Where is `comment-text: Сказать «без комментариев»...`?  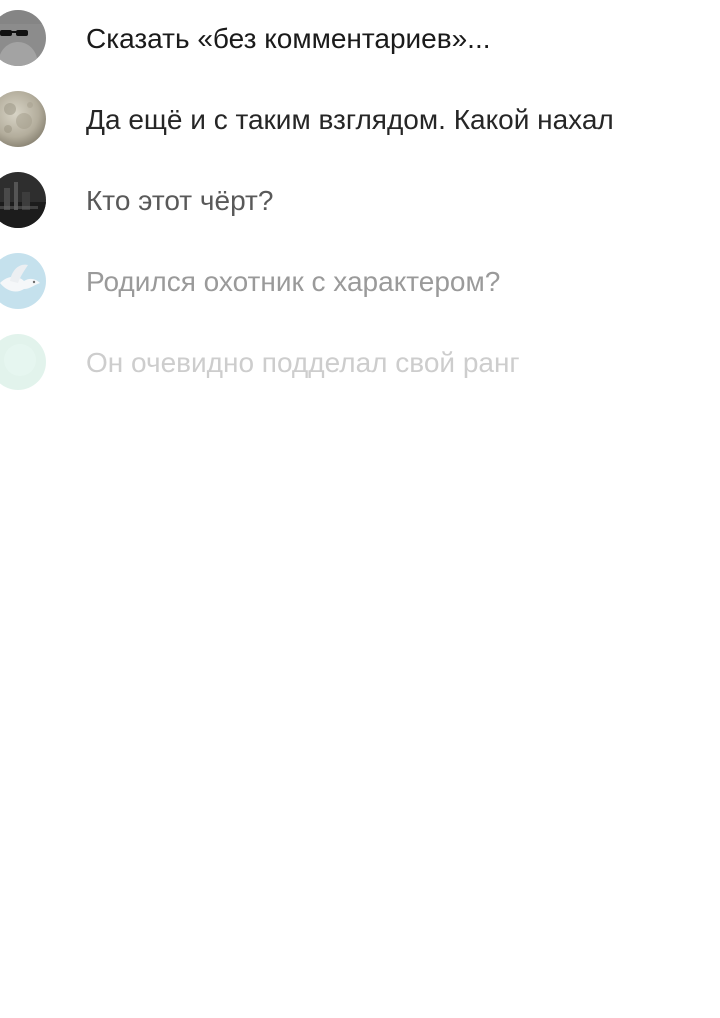
comment-text: Сказать «без комментариев»... is located at coordinates (288, 38).